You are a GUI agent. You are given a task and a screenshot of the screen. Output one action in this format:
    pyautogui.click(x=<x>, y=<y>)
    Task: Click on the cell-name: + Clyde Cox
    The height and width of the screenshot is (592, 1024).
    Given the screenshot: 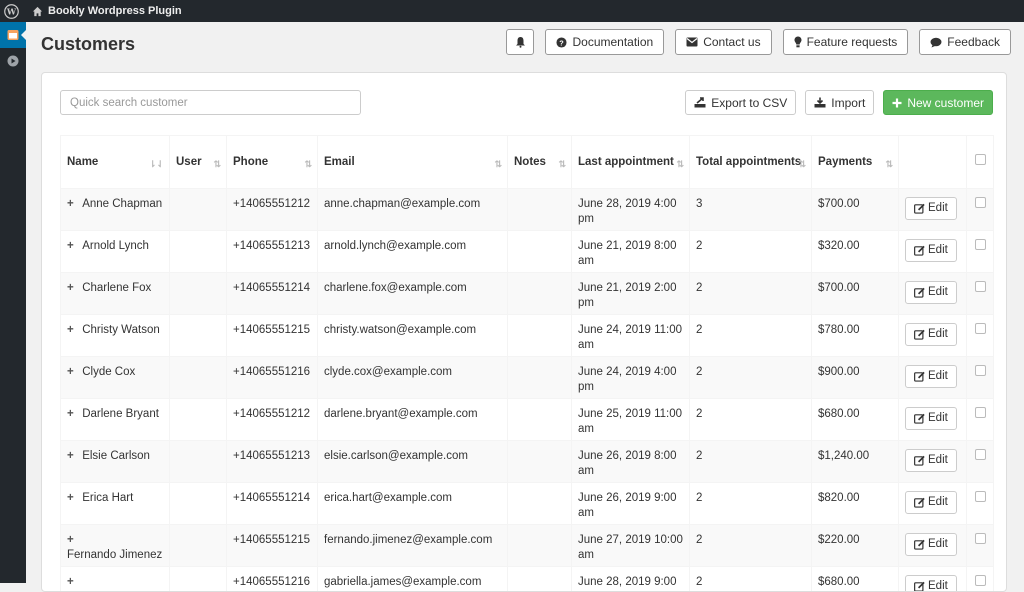 What is the action you would take?
    pyautogui.click(x=115, y=378)
    